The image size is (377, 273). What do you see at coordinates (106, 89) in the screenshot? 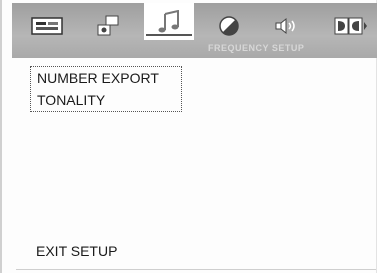
I see `setup-menu: NUMBER EXPORT TONALITY` at bounding box center [106, 89].